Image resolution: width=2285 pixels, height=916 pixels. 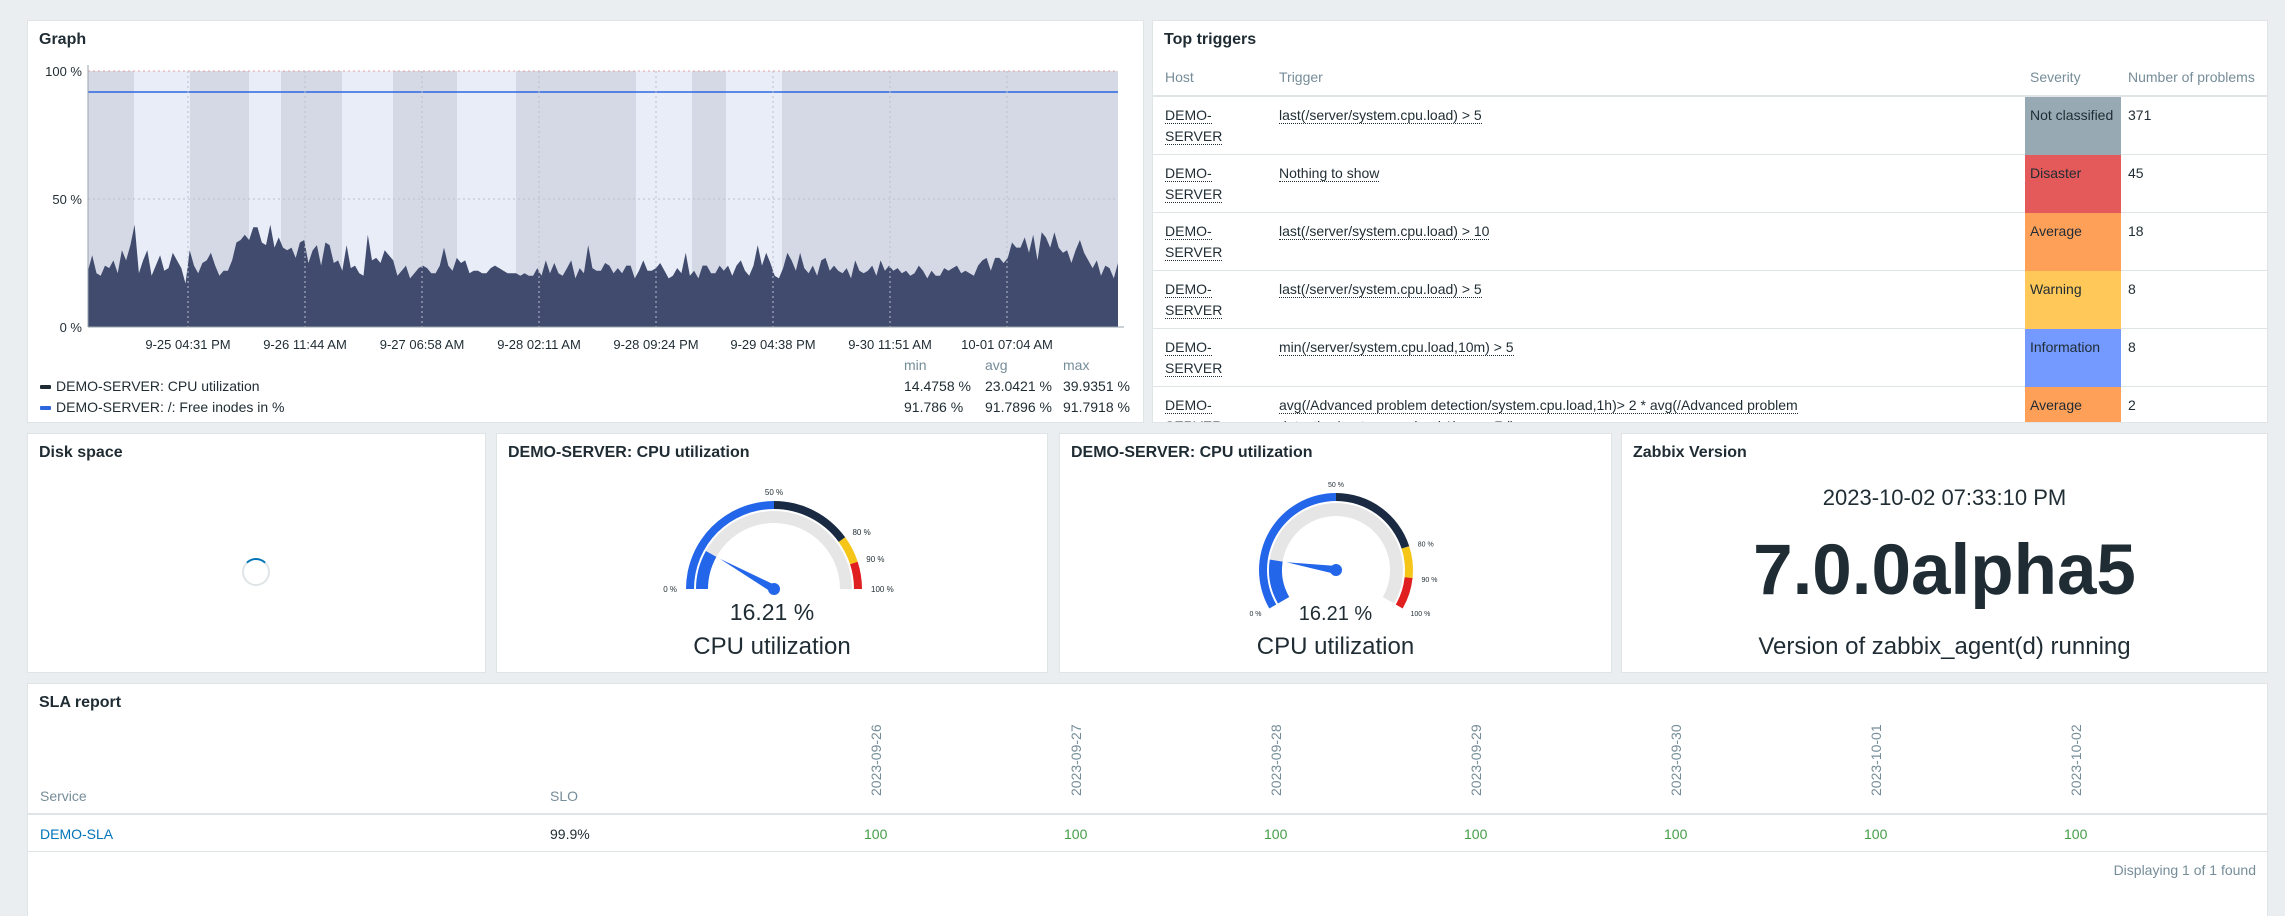 What do you see at coordinates (2132, 405) in the screenshot?
I see `problem-count: 2` at bounding box center [2132, 405].